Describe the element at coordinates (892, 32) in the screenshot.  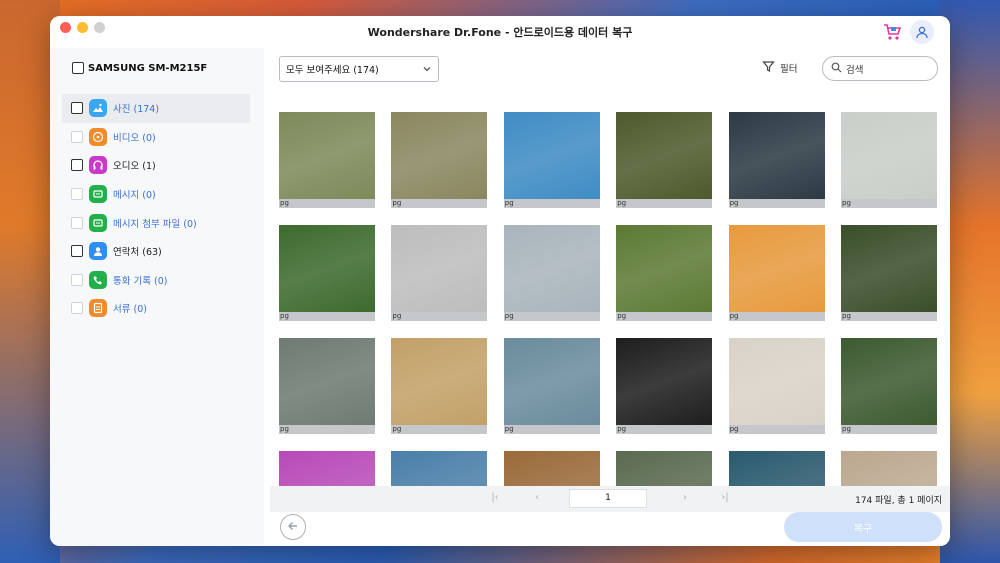
I see `cart-icon` at that location.